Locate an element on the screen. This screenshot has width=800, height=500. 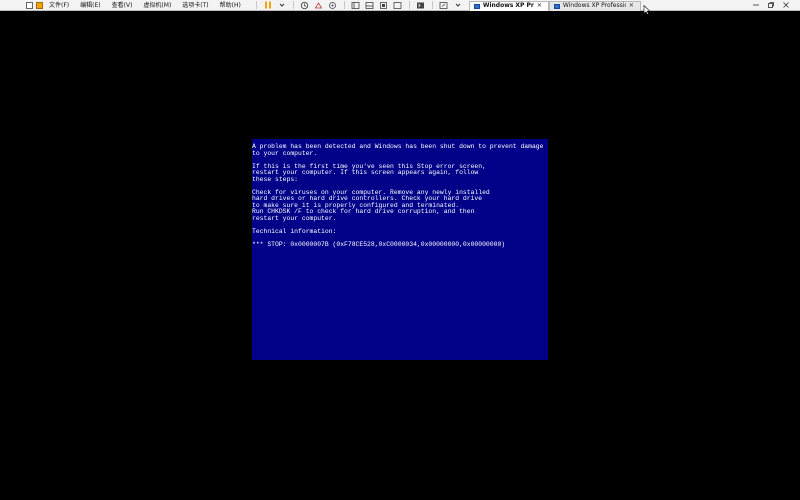
home-icon is located at coordinates (29, 5).